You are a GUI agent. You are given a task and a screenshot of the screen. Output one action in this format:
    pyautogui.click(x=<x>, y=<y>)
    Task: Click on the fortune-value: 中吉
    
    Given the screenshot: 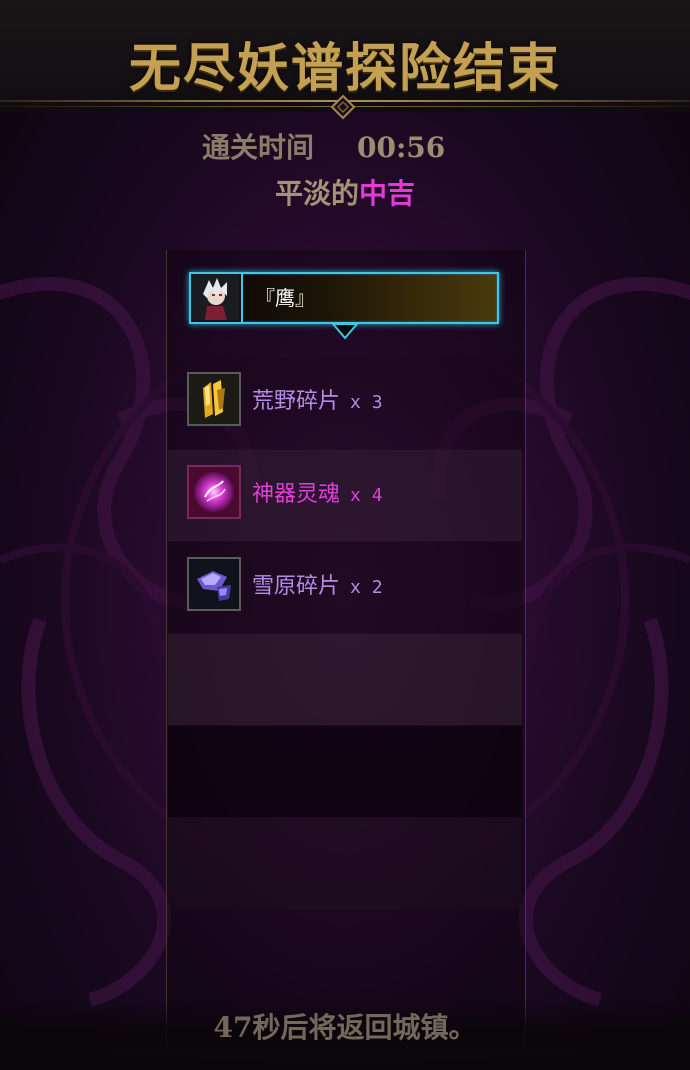 What is the action you would take?
    pyautogui.click(x=387, y=193)
    